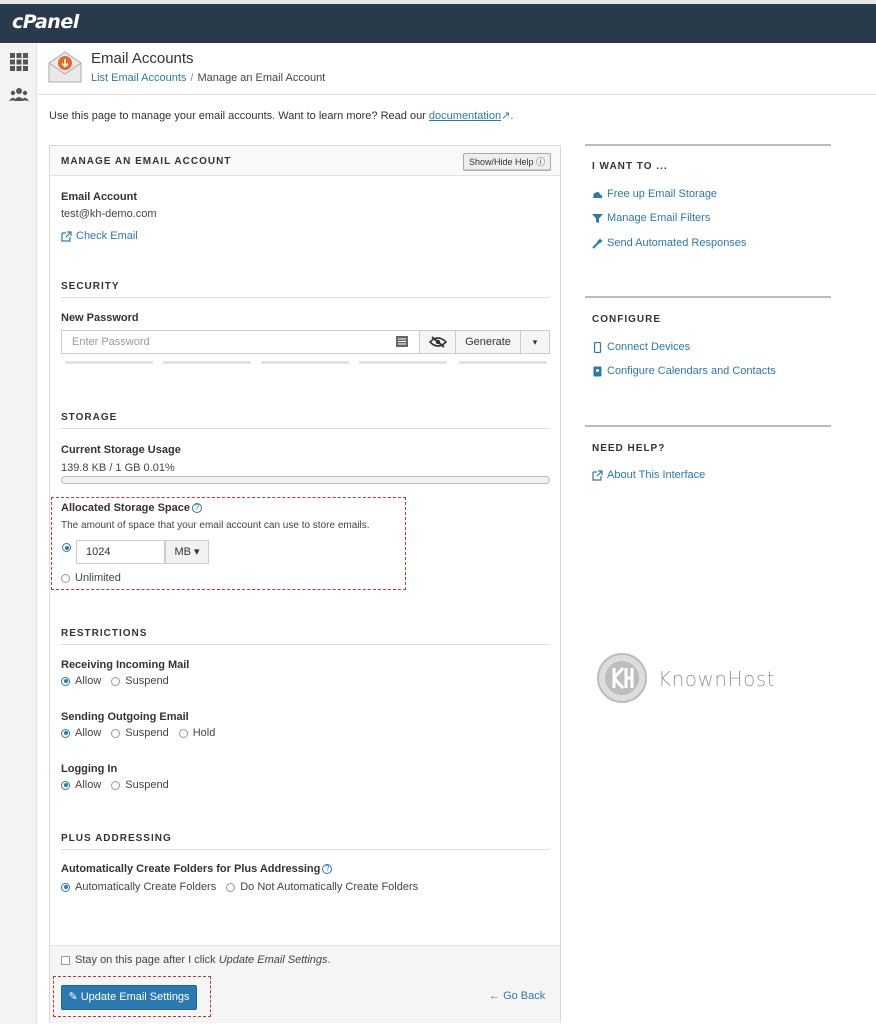  What do you see at coordinates (487, 342) in the screenshot?
I see `generate-password-button: Generate` at bounding box center [487, 342].